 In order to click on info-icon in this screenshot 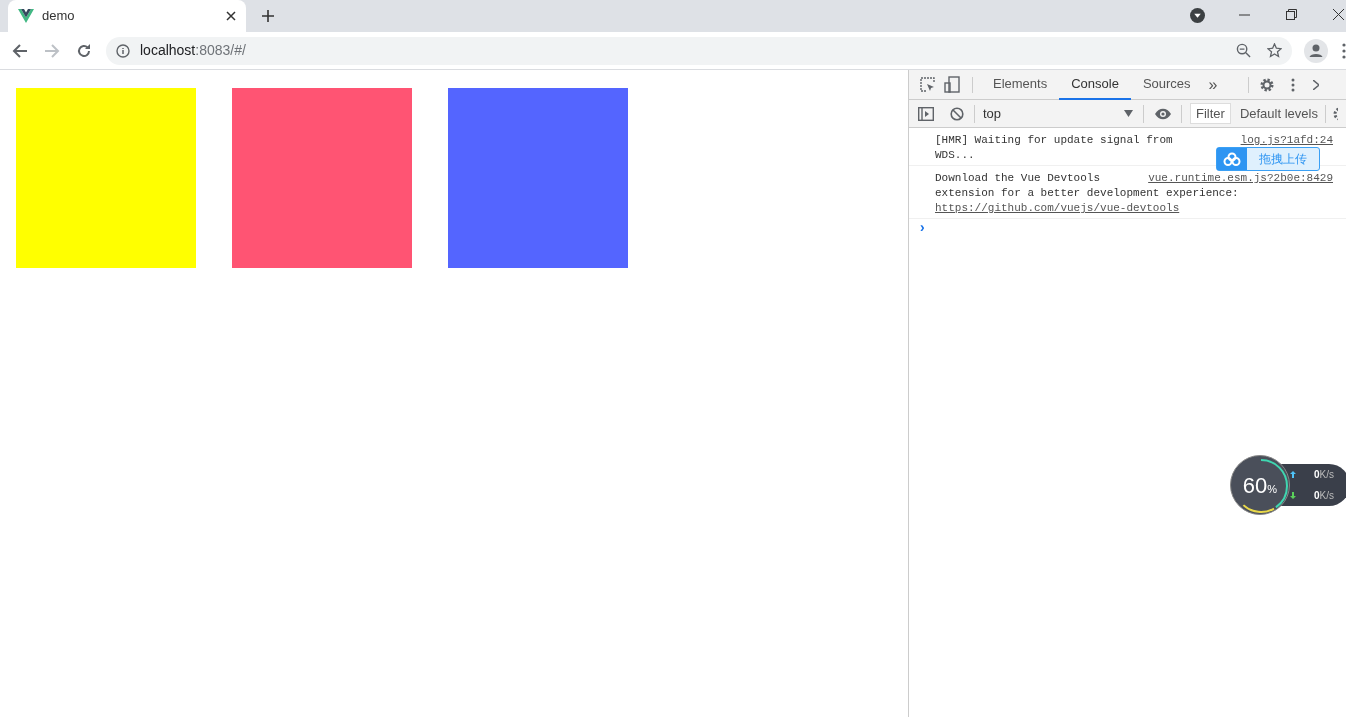, I will do `click(123, 50)`.